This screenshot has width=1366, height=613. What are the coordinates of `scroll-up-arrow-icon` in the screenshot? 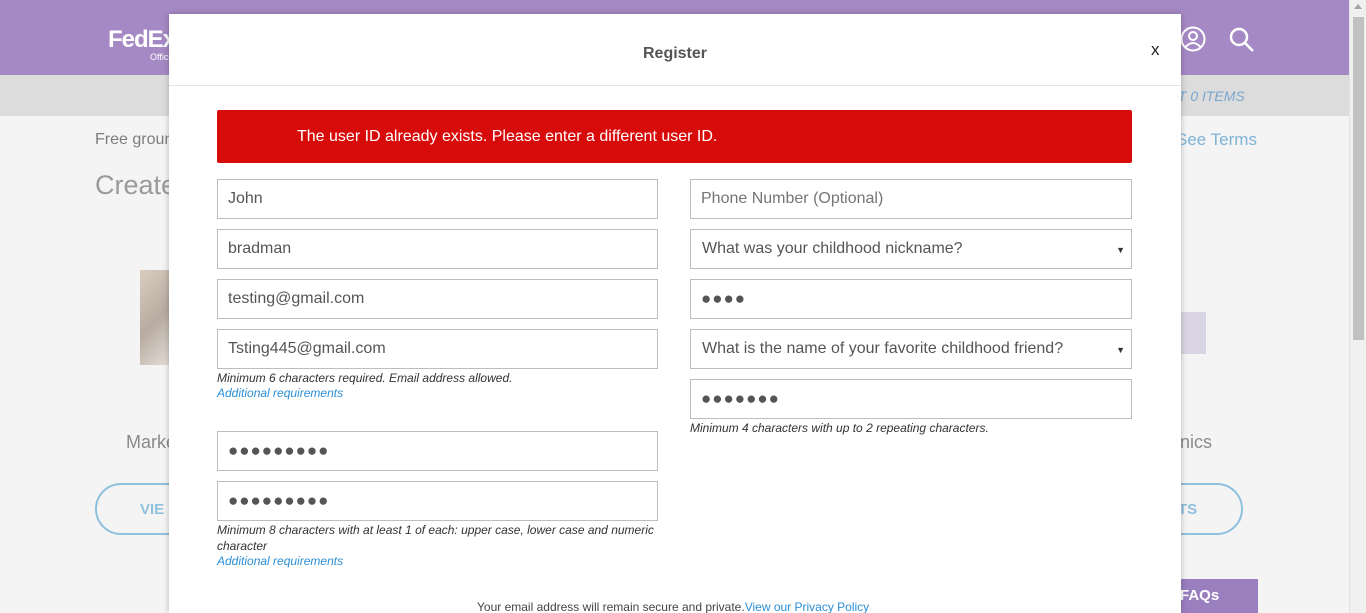 It's located at (1358, 6).